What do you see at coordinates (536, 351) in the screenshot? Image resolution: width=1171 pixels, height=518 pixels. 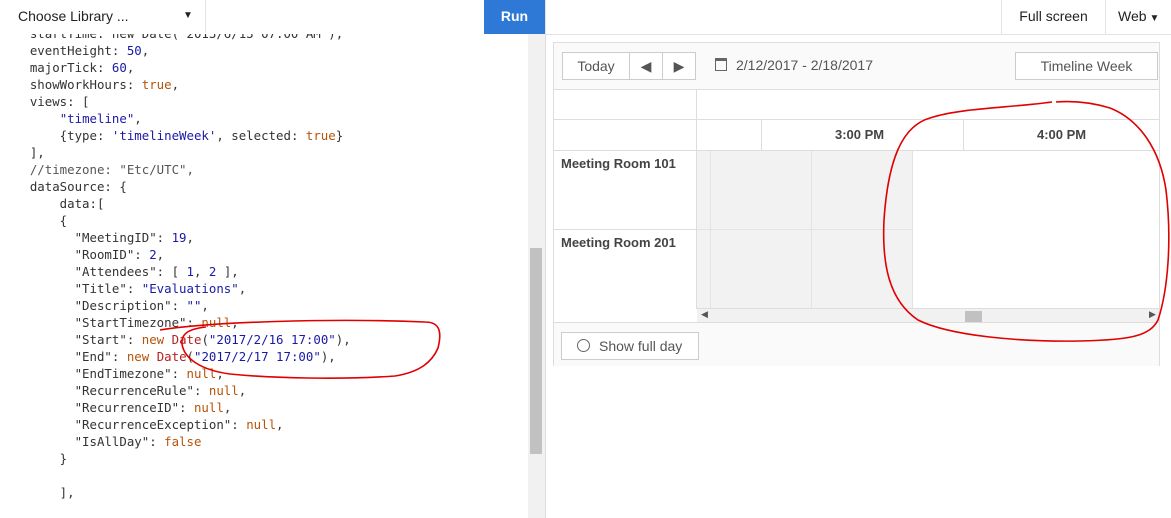 I see `editor-scrollbar-thumb` at bounding box center [536, 351].